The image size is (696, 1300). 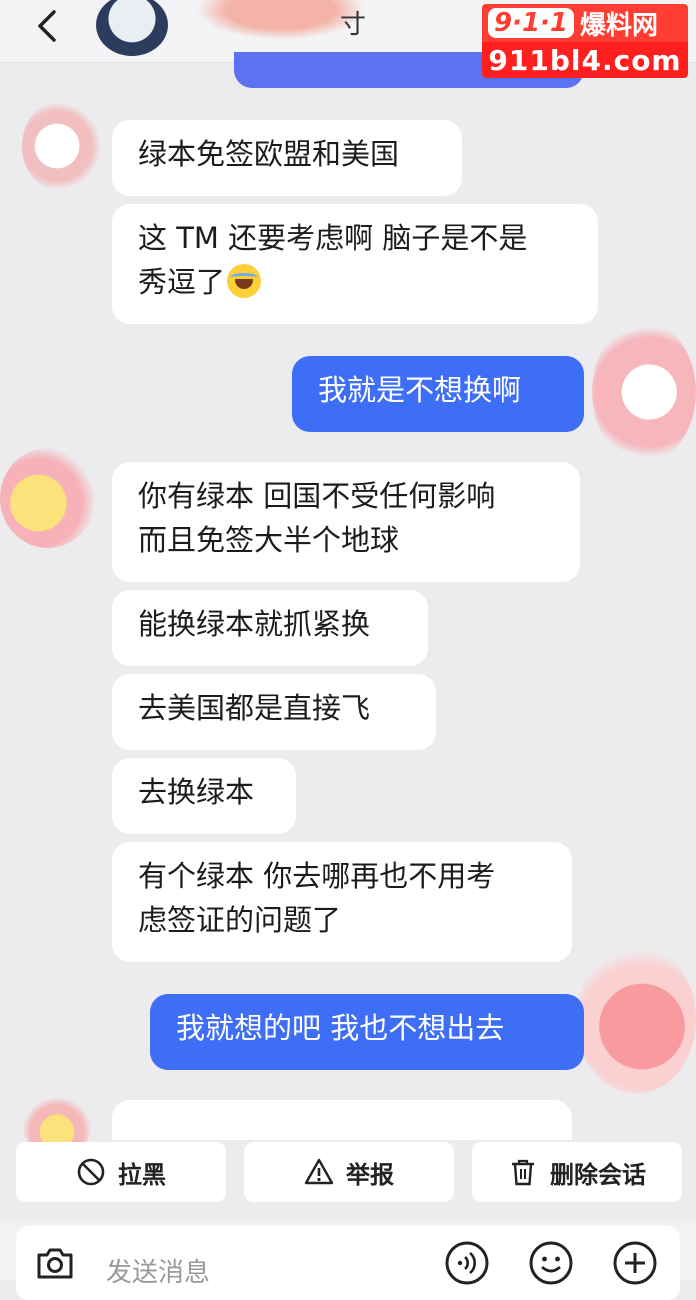 I want to click on incoming-message: 去换绿本, so click(x=204, y=796).